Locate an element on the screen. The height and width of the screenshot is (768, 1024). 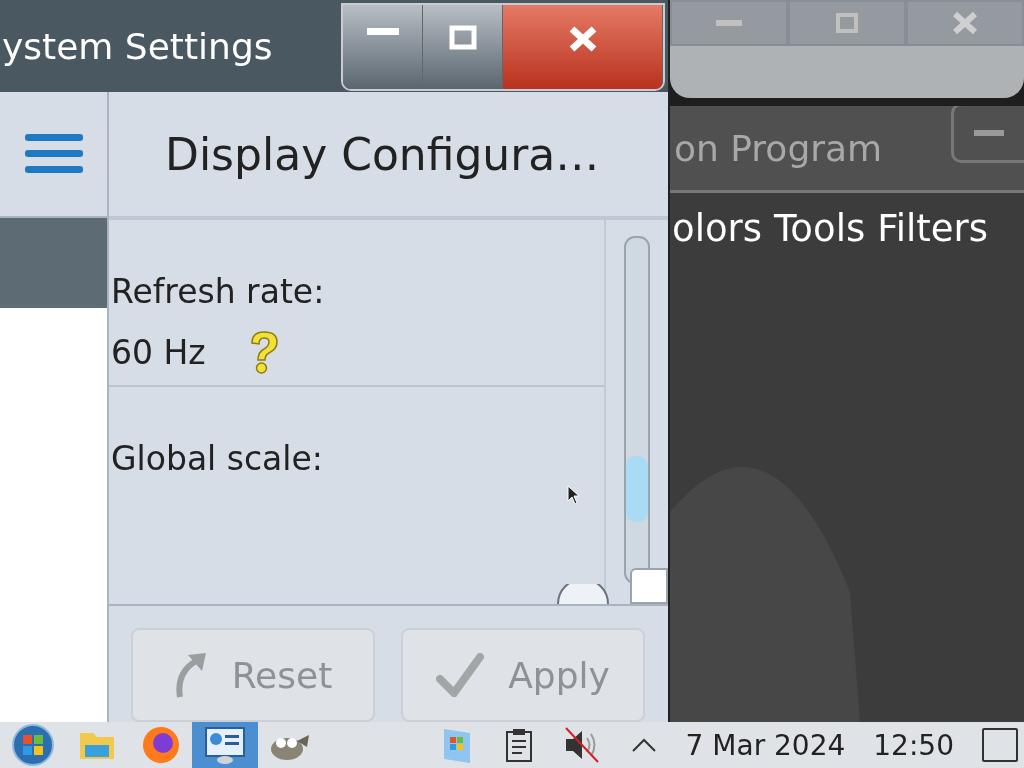
start-orb-icon is located at coordinates (33, 745).